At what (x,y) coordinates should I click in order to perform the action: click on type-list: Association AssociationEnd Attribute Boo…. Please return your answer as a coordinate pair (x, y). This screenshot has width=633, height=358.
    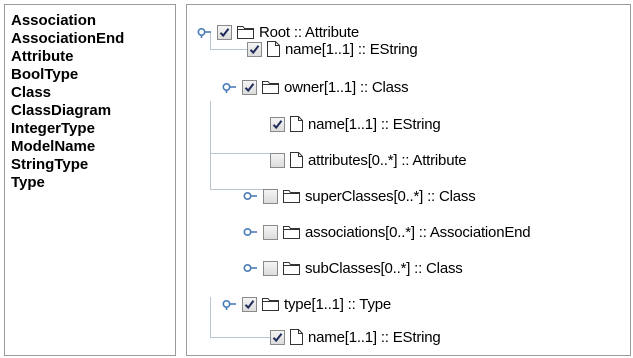
    Looking at the image, I should click on (90, 98).